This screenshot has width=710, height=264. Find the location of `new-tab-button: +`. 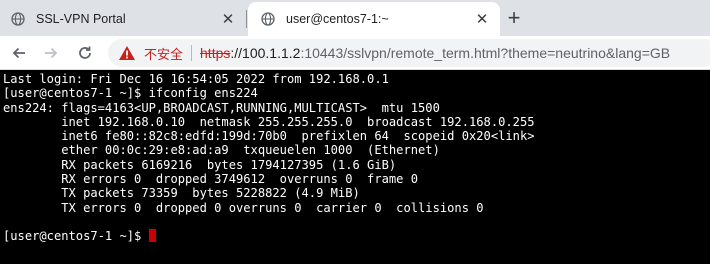

new-tab-button: + is located at coordinates (514, 18).